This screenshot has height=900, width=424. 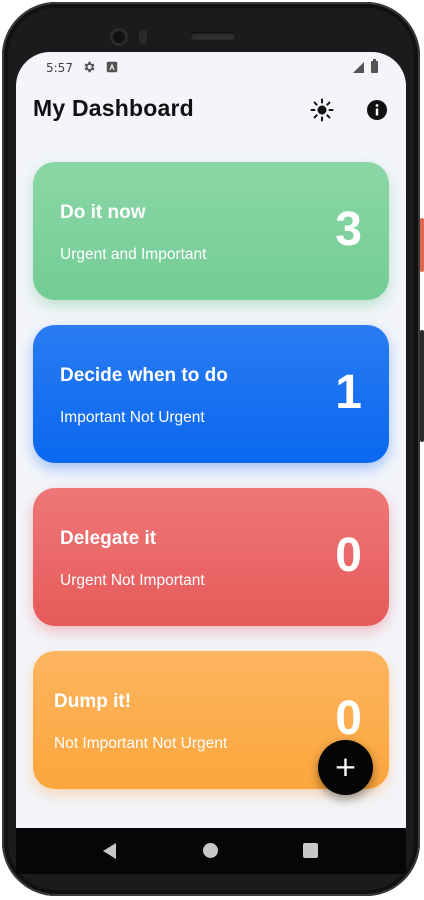 What do you see at coordinates (211, 394) in the screenshot?
I see `card-decide-when-to-do: Decide when to do Important Not Urgent 1` at bounding box center [211, 394].